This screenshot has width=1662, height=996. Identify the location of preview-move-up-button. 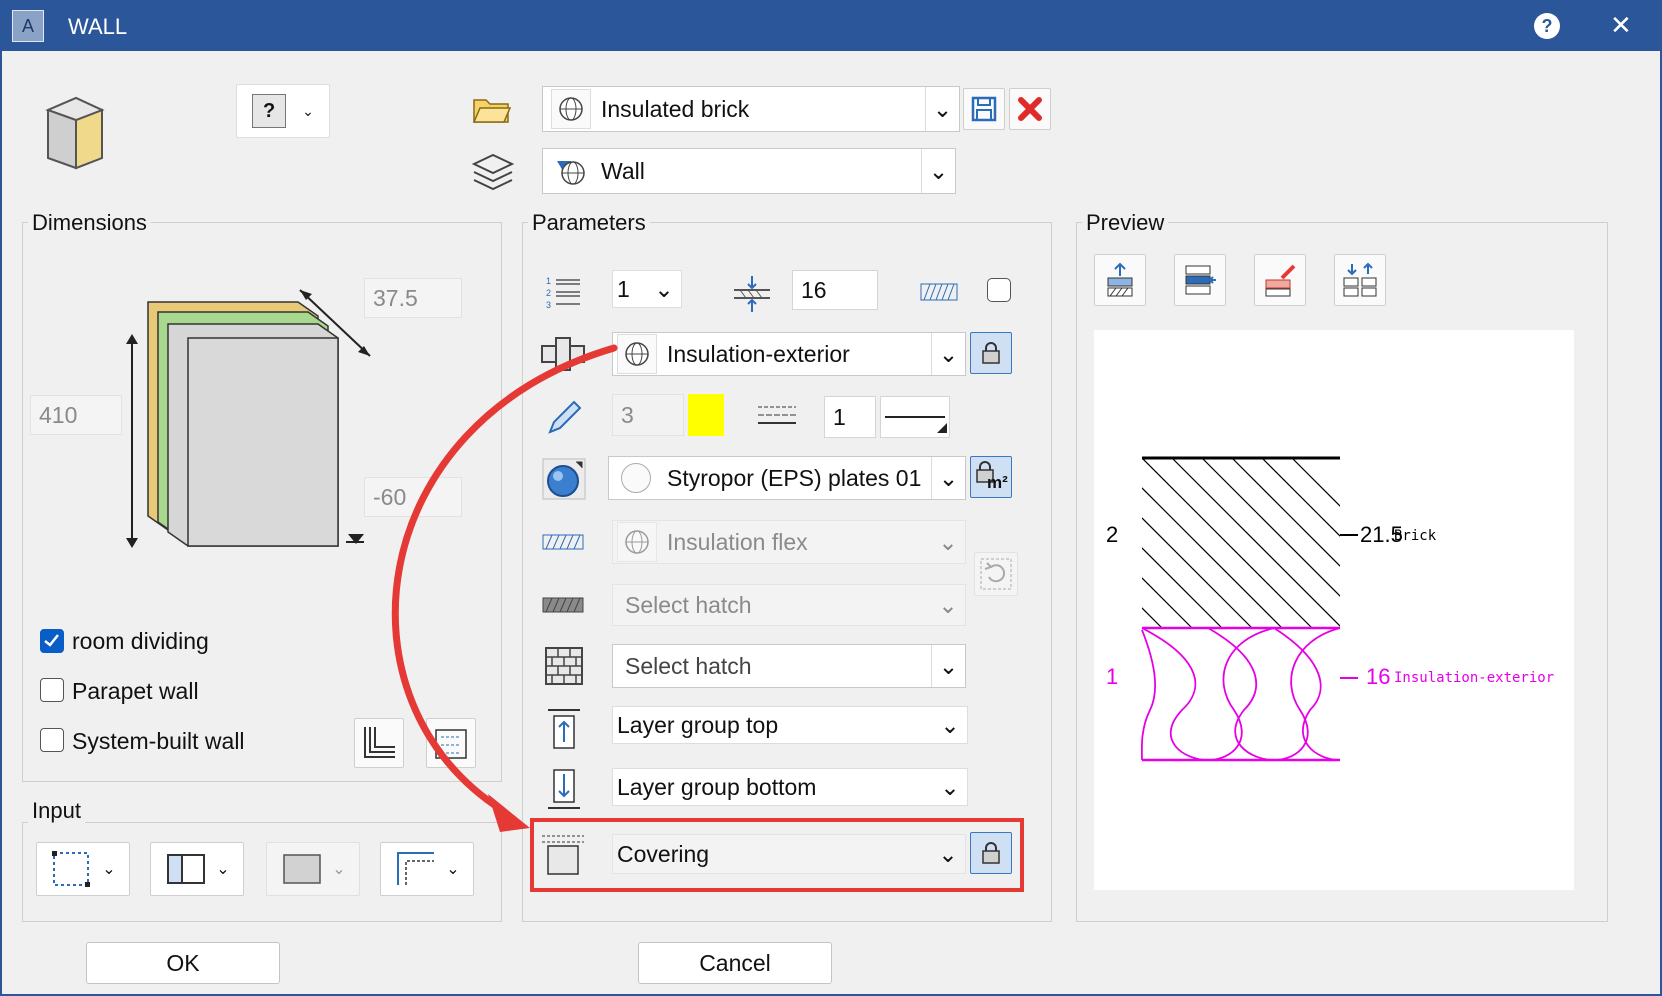
(1120, 280).